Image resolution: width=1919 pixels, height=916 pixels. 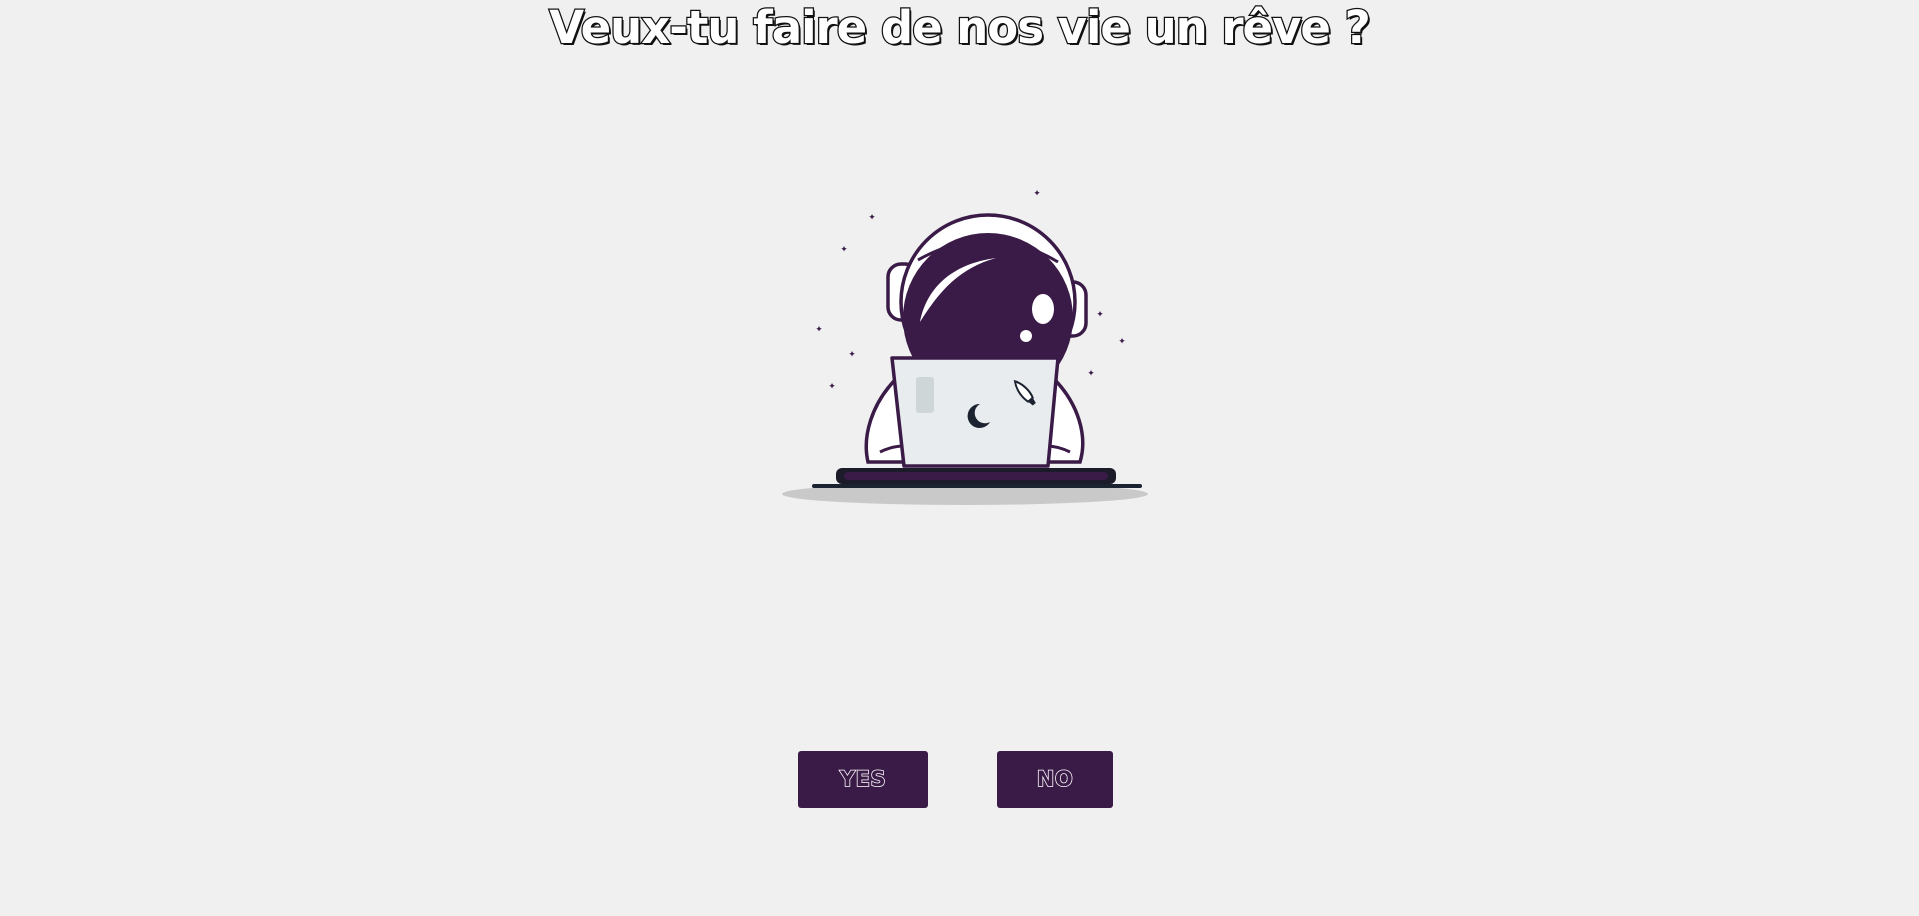 What do you see at coordinates (863, 779) in the screenshot?
I see `yes-button: YES` at bounding box center [863, 779].